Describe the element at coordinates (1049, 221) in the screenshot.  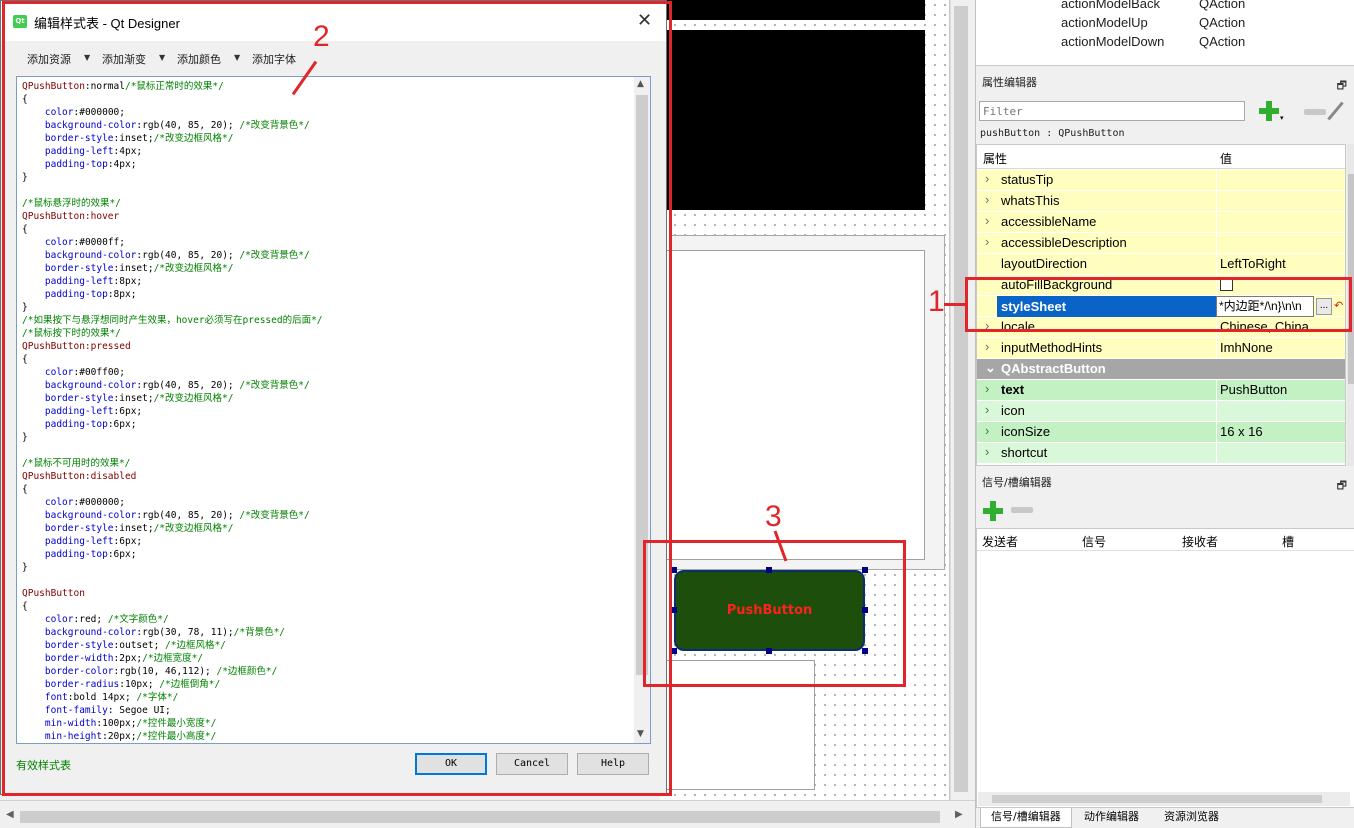
I see `property-name: accessibleName` at that location.